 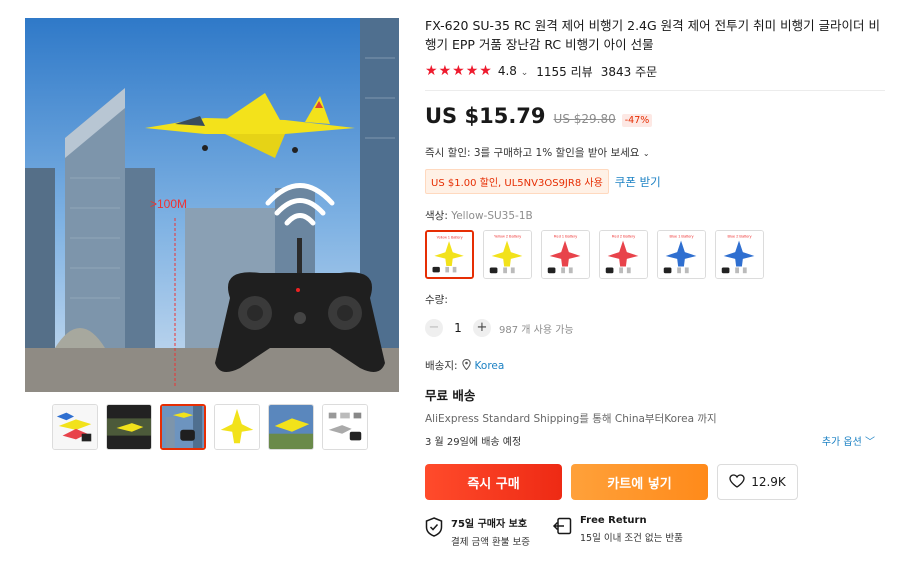 I want to click on buy-now-button: 즉시 구매, so click(x=493, y=482).